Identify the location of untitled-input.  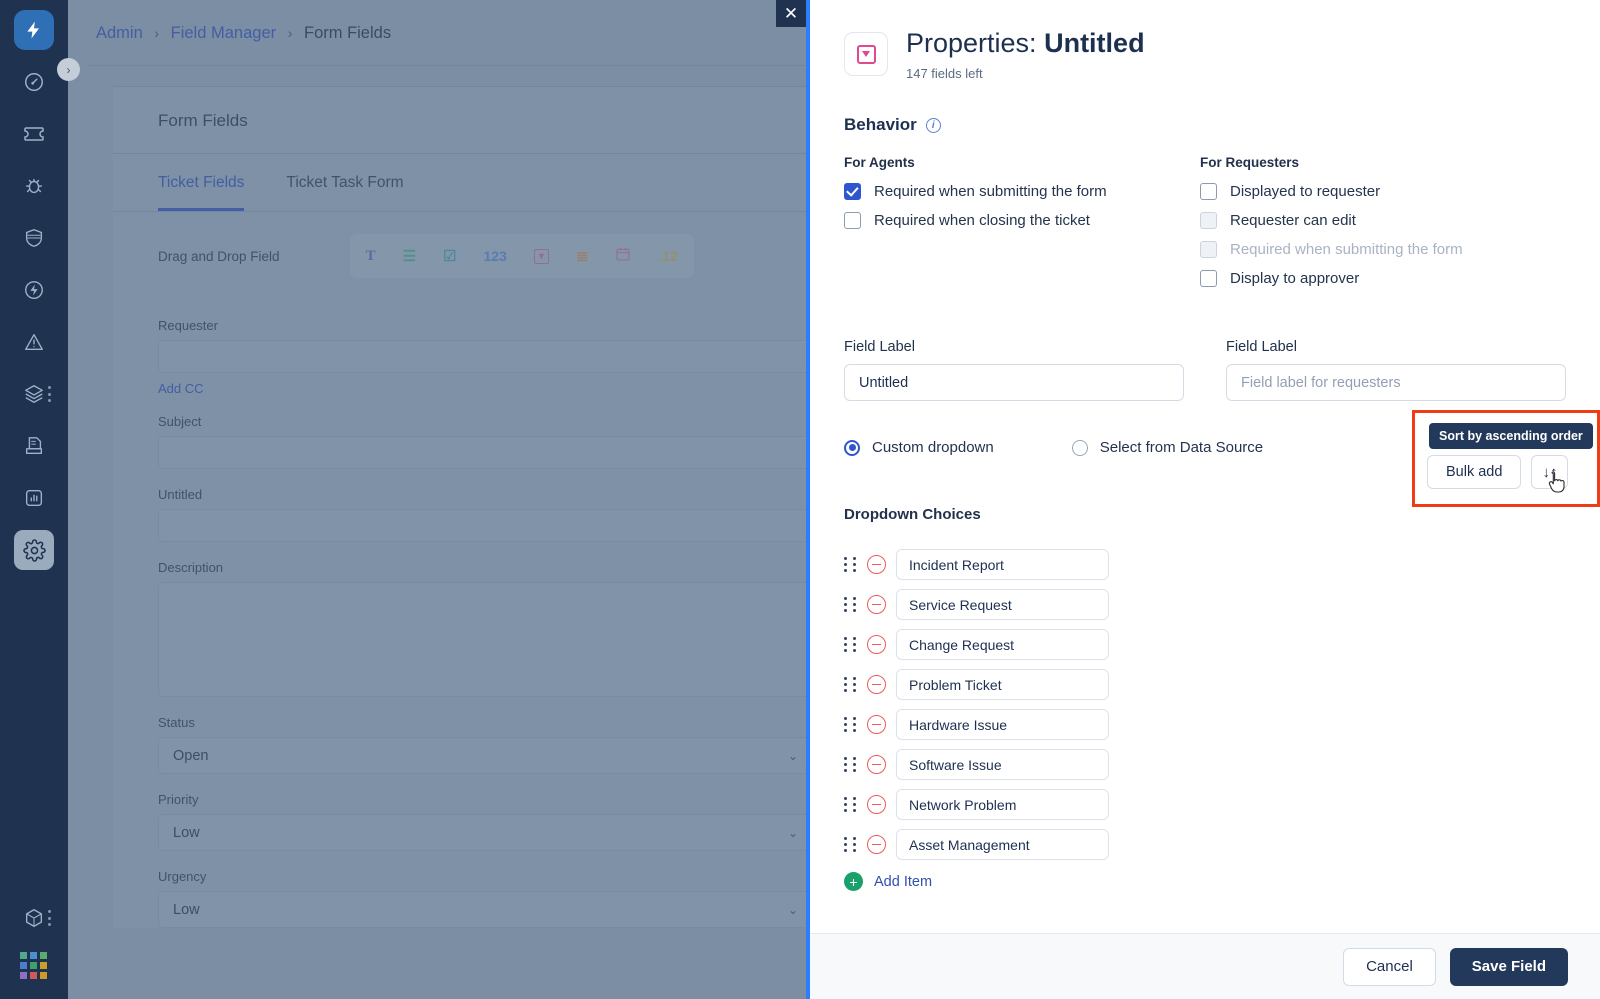
(482, 525).